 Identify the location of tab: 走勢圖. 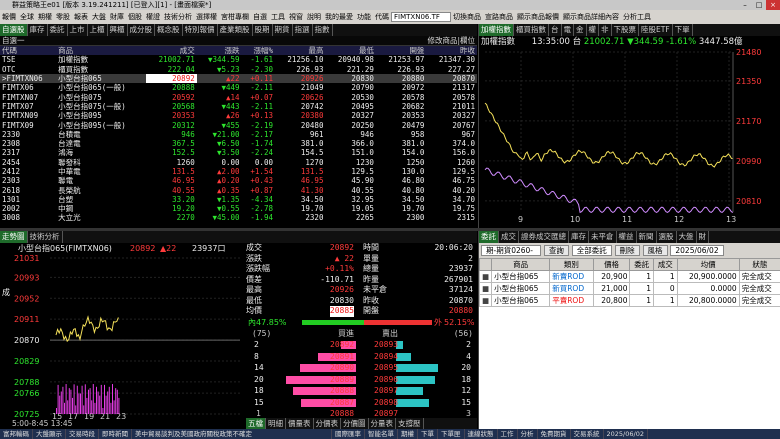
(14, 237).